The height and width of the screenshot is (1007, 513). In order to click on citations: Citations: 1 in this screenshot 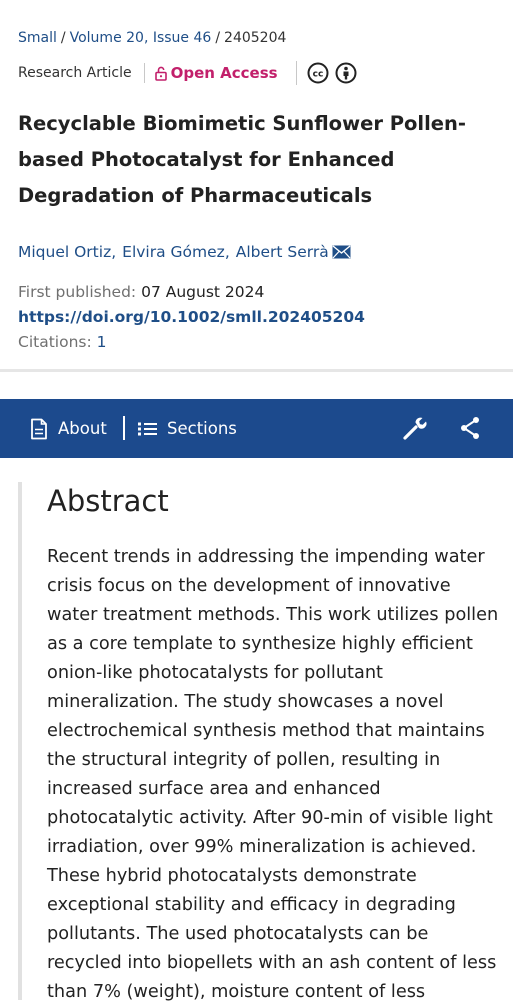, I will do `click(62, 342)`.